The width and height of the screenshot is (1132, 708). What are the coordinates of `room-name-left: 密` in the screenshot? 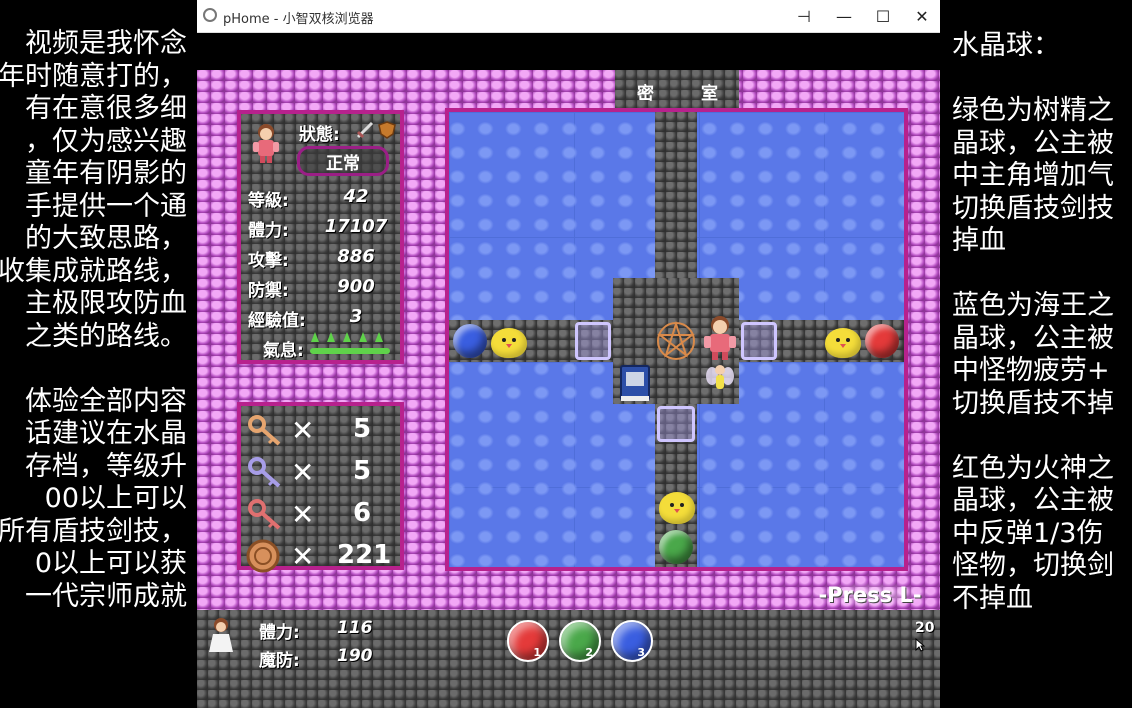 It's located at (645, 94).